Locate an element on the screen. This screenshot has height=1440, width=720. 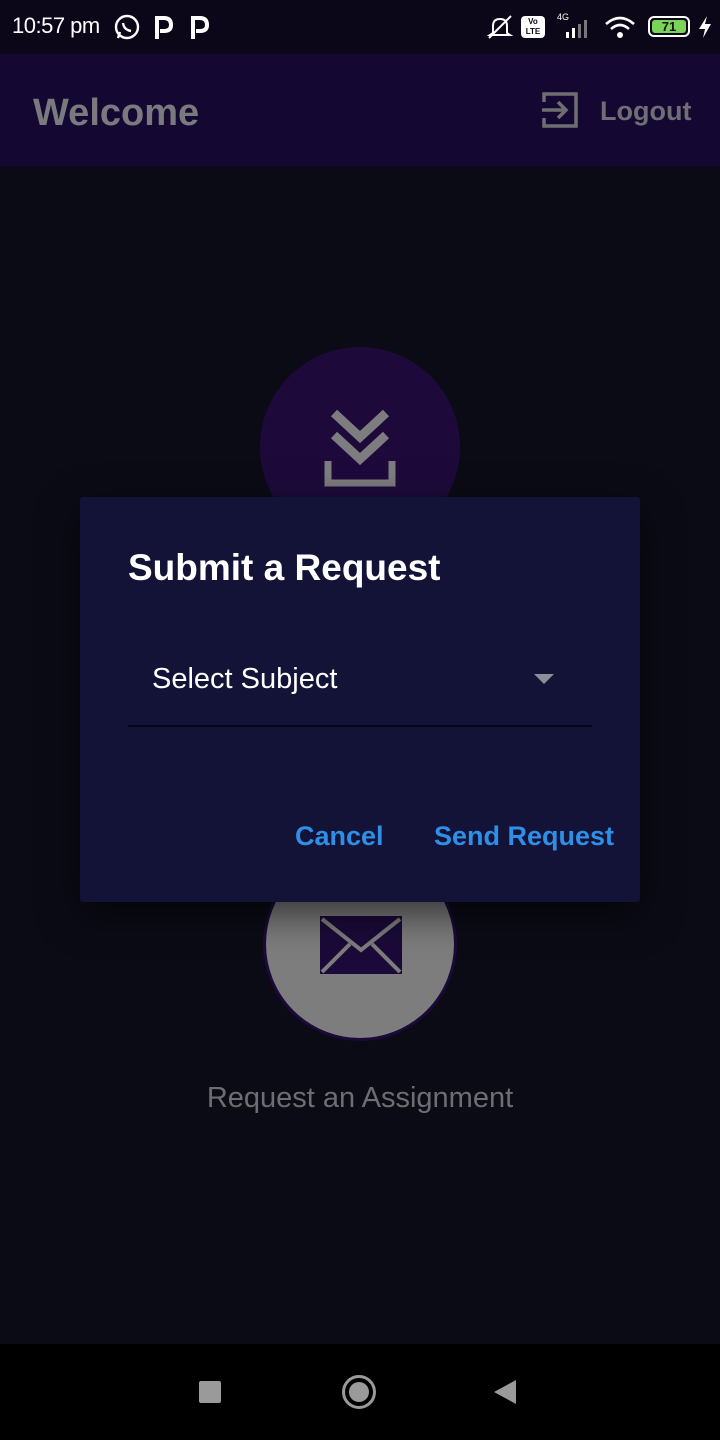
recents-button is located at coordinates (210, 1392).